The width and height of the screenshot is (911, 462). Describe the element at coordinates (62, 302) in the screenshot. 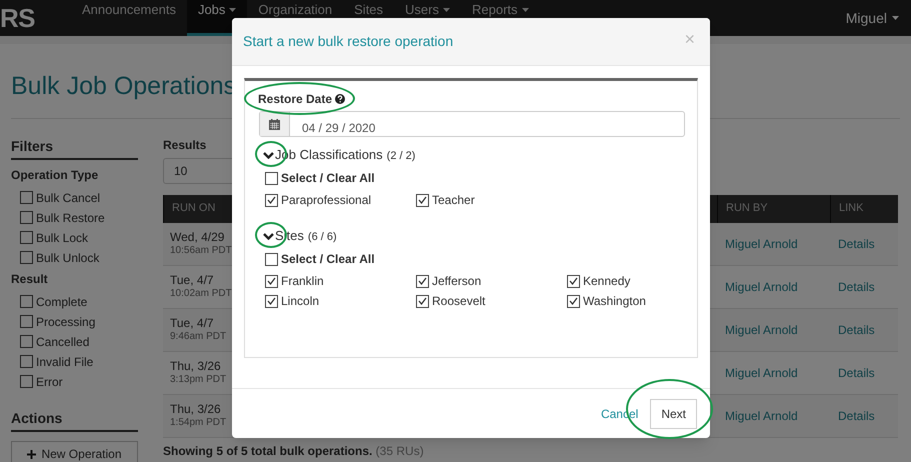

I see `checkbox-label: Complete` at that location.